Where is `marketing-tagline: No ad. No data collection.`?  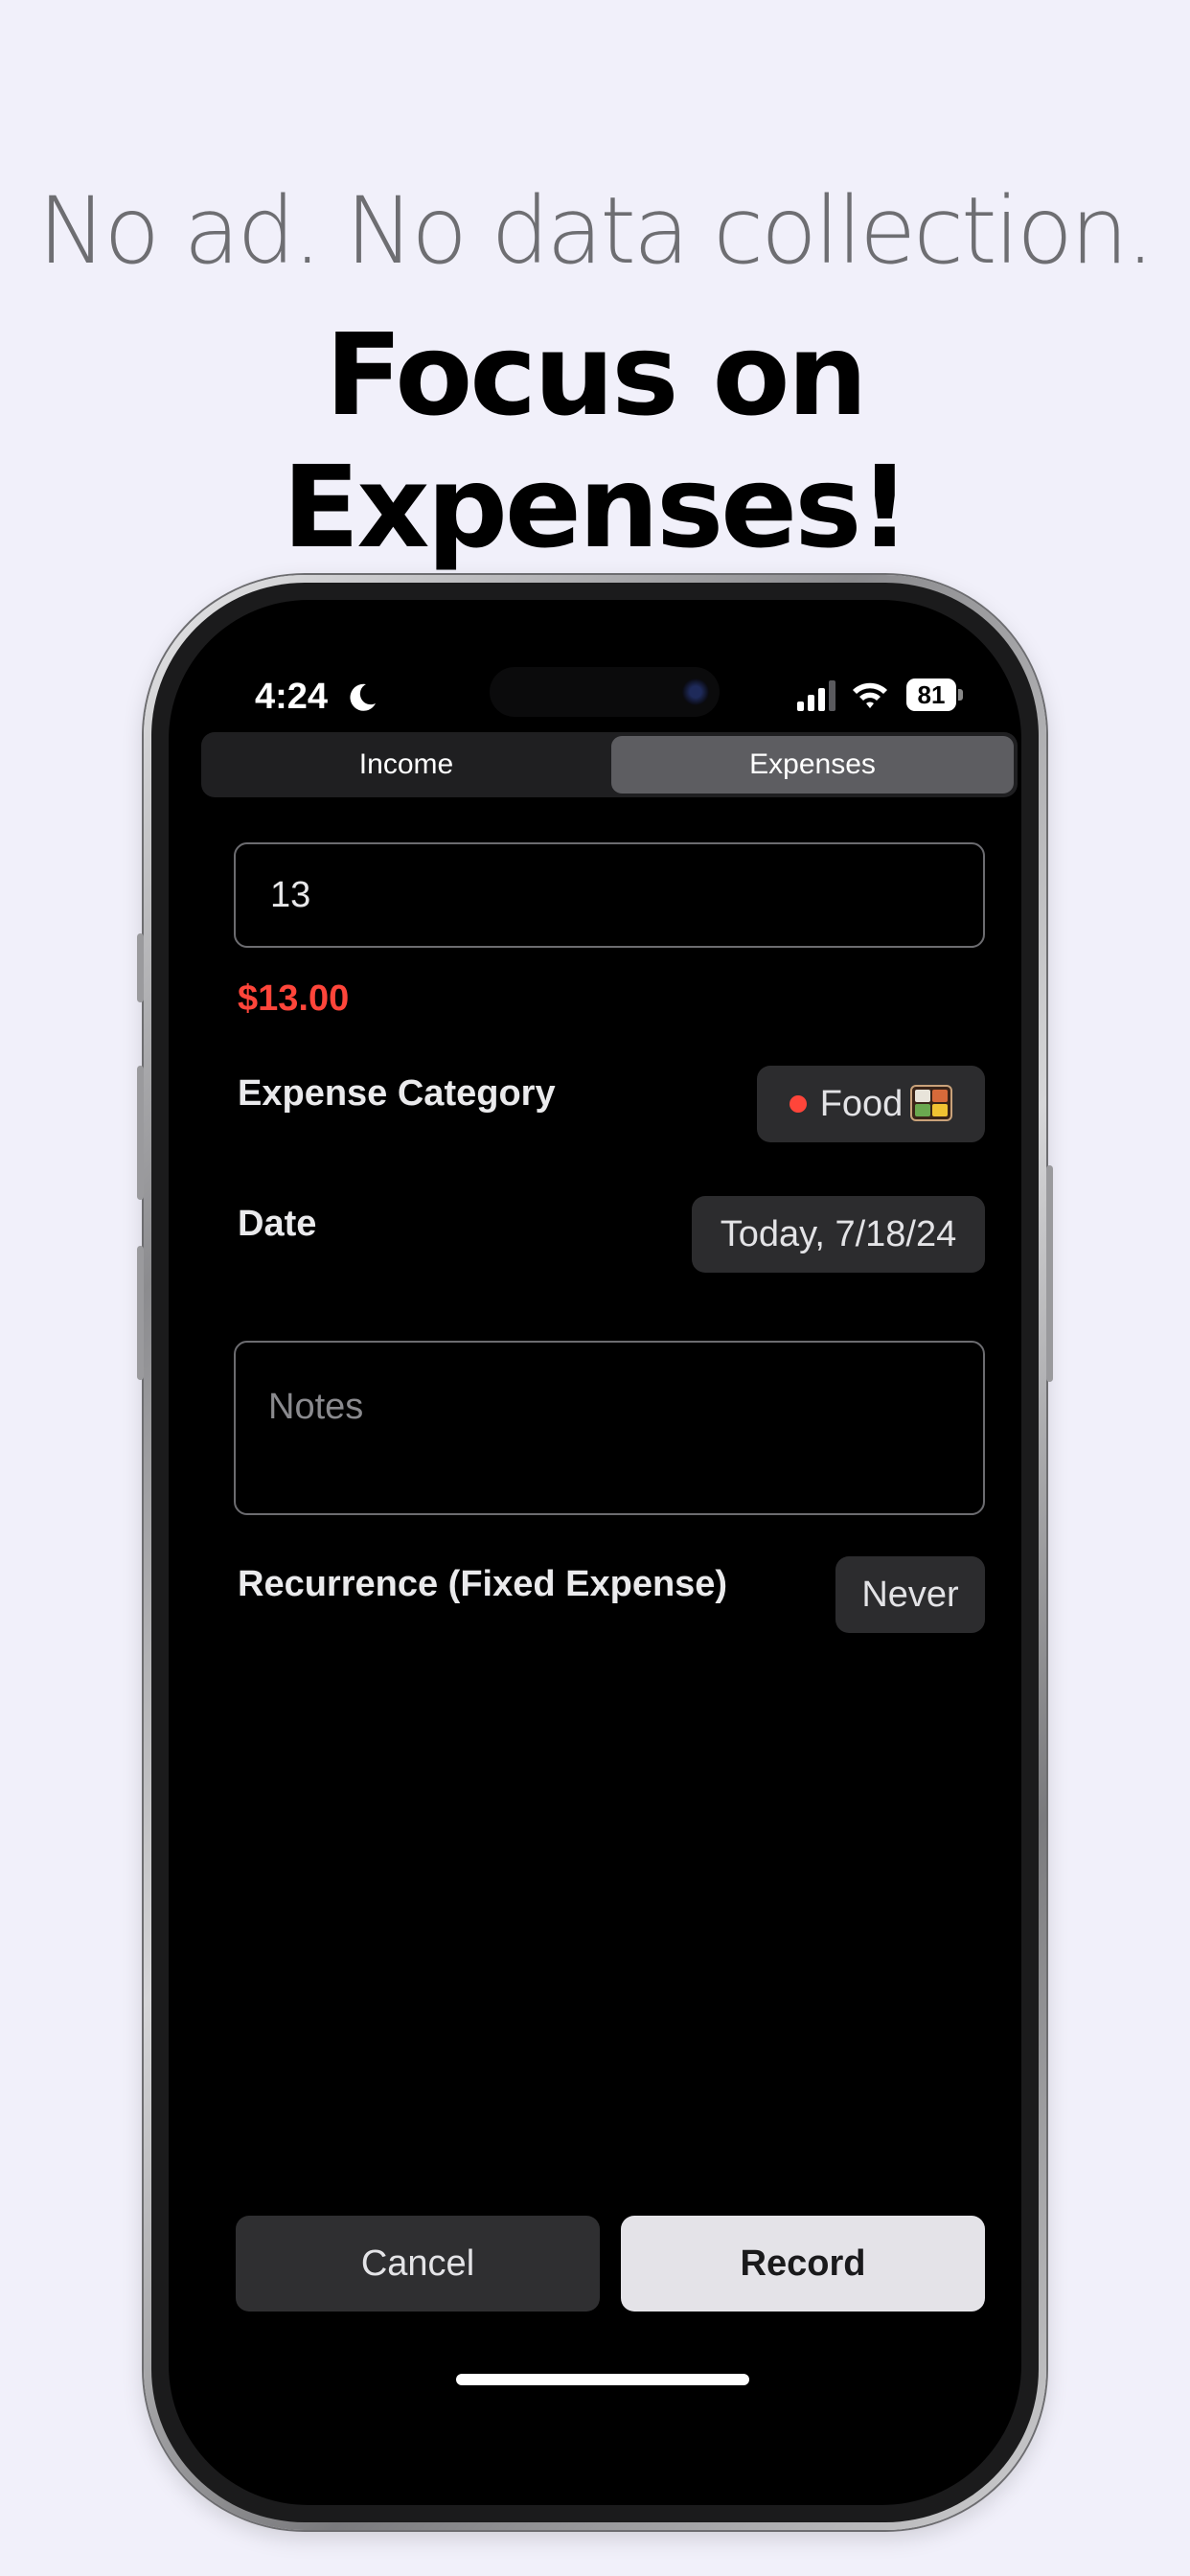
marketing-tagline: No ad. No data collection. is located at coordinates (596, 231).